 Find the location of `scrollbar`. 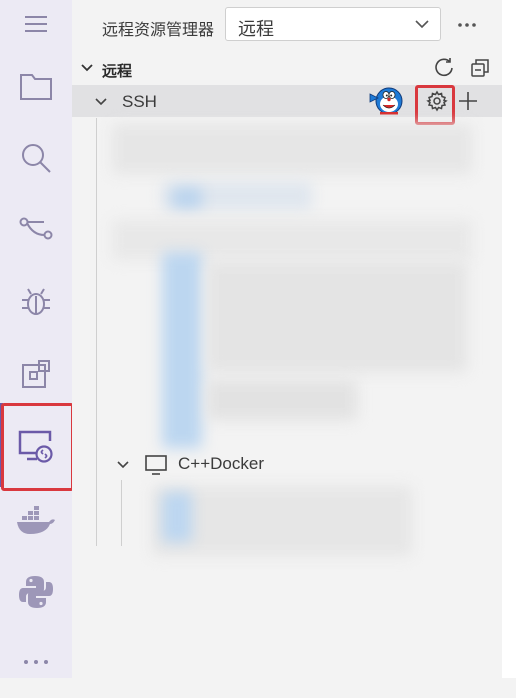

scrollbar is located at coordinates (509, 339).